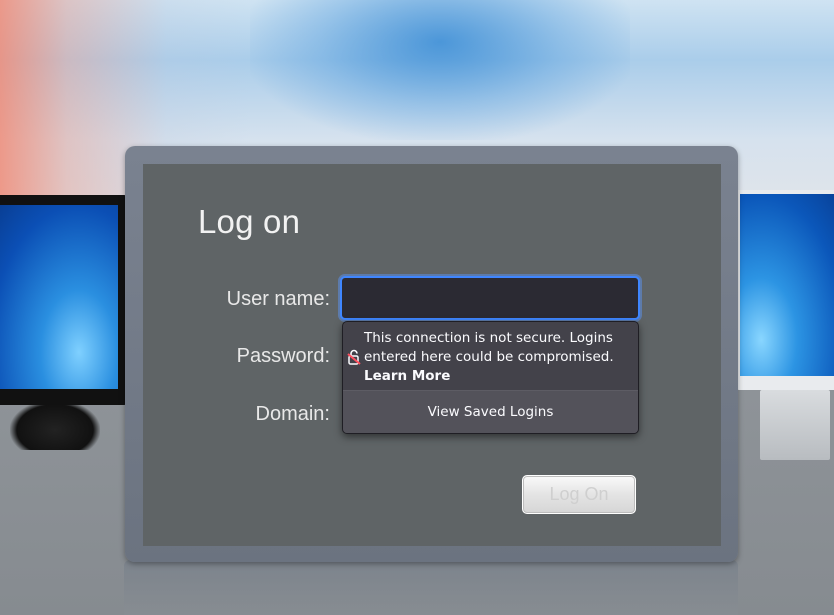 The width and height of the screenshot is (834, 615). I want to click on logon-button: Log On, so click(579, 494).